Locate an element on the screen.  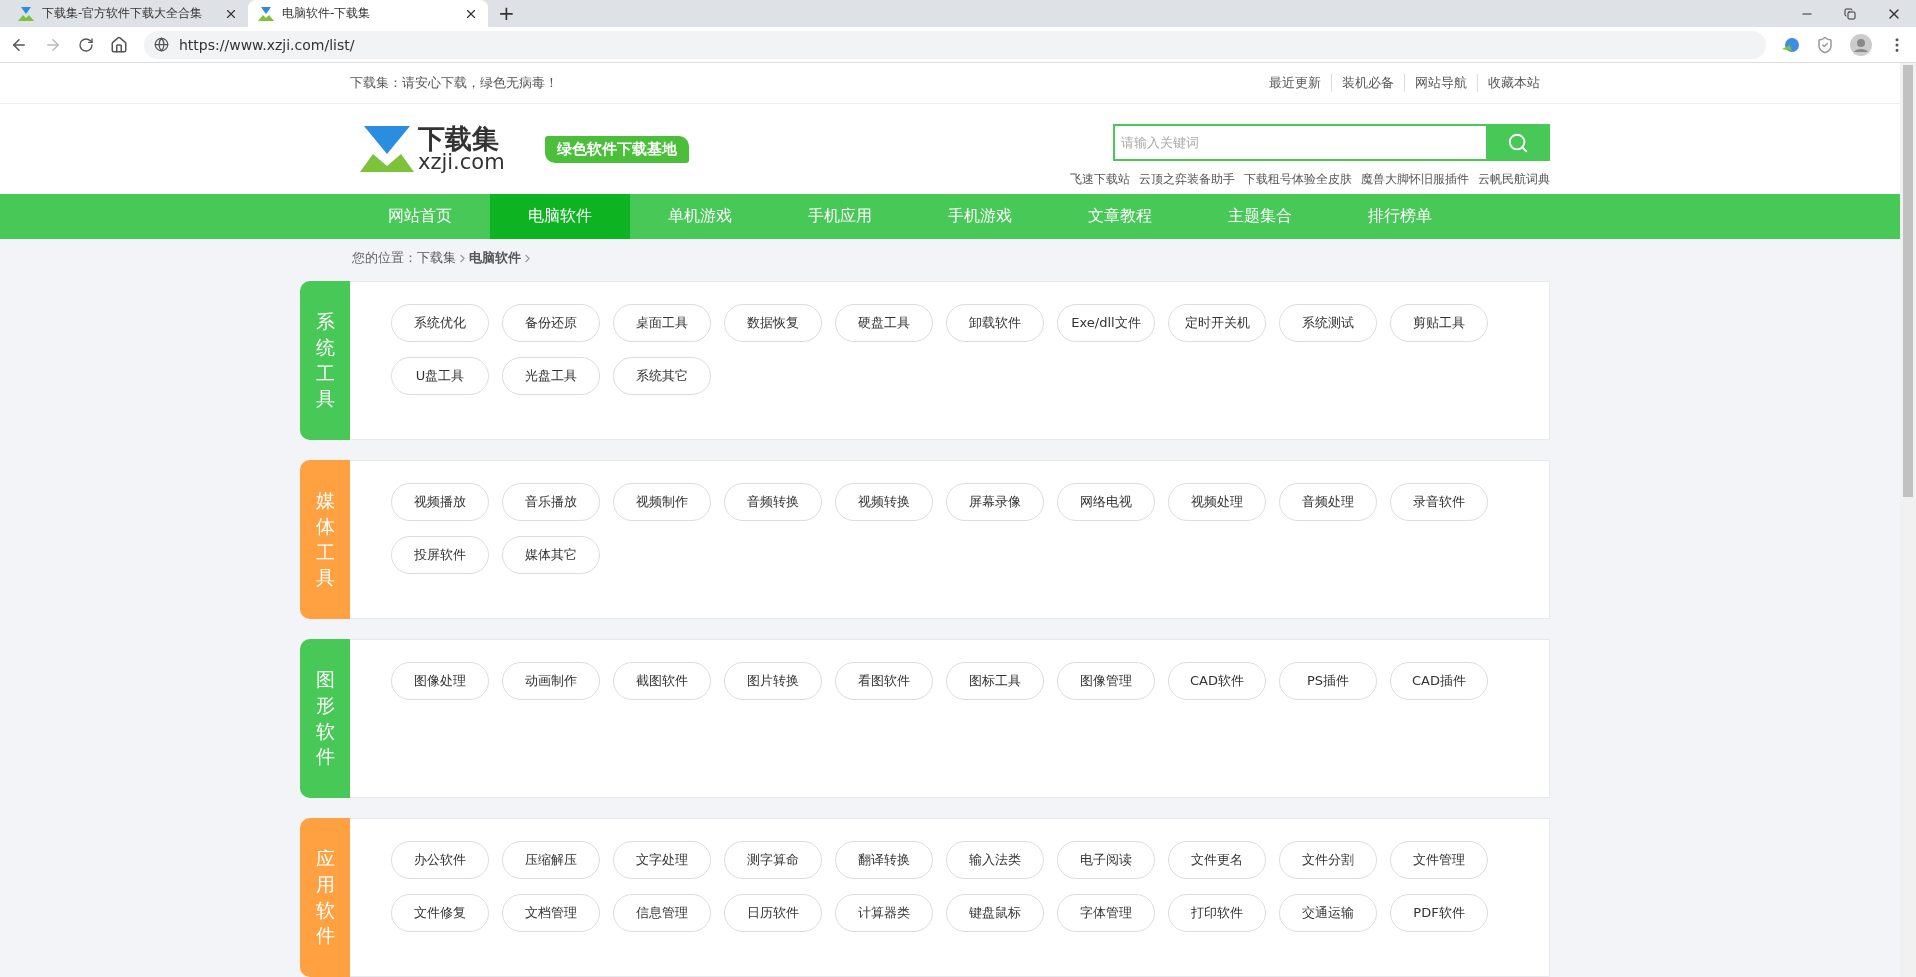
breadcrumb-link: 电脑软件 is located at coordinates (495, 258).